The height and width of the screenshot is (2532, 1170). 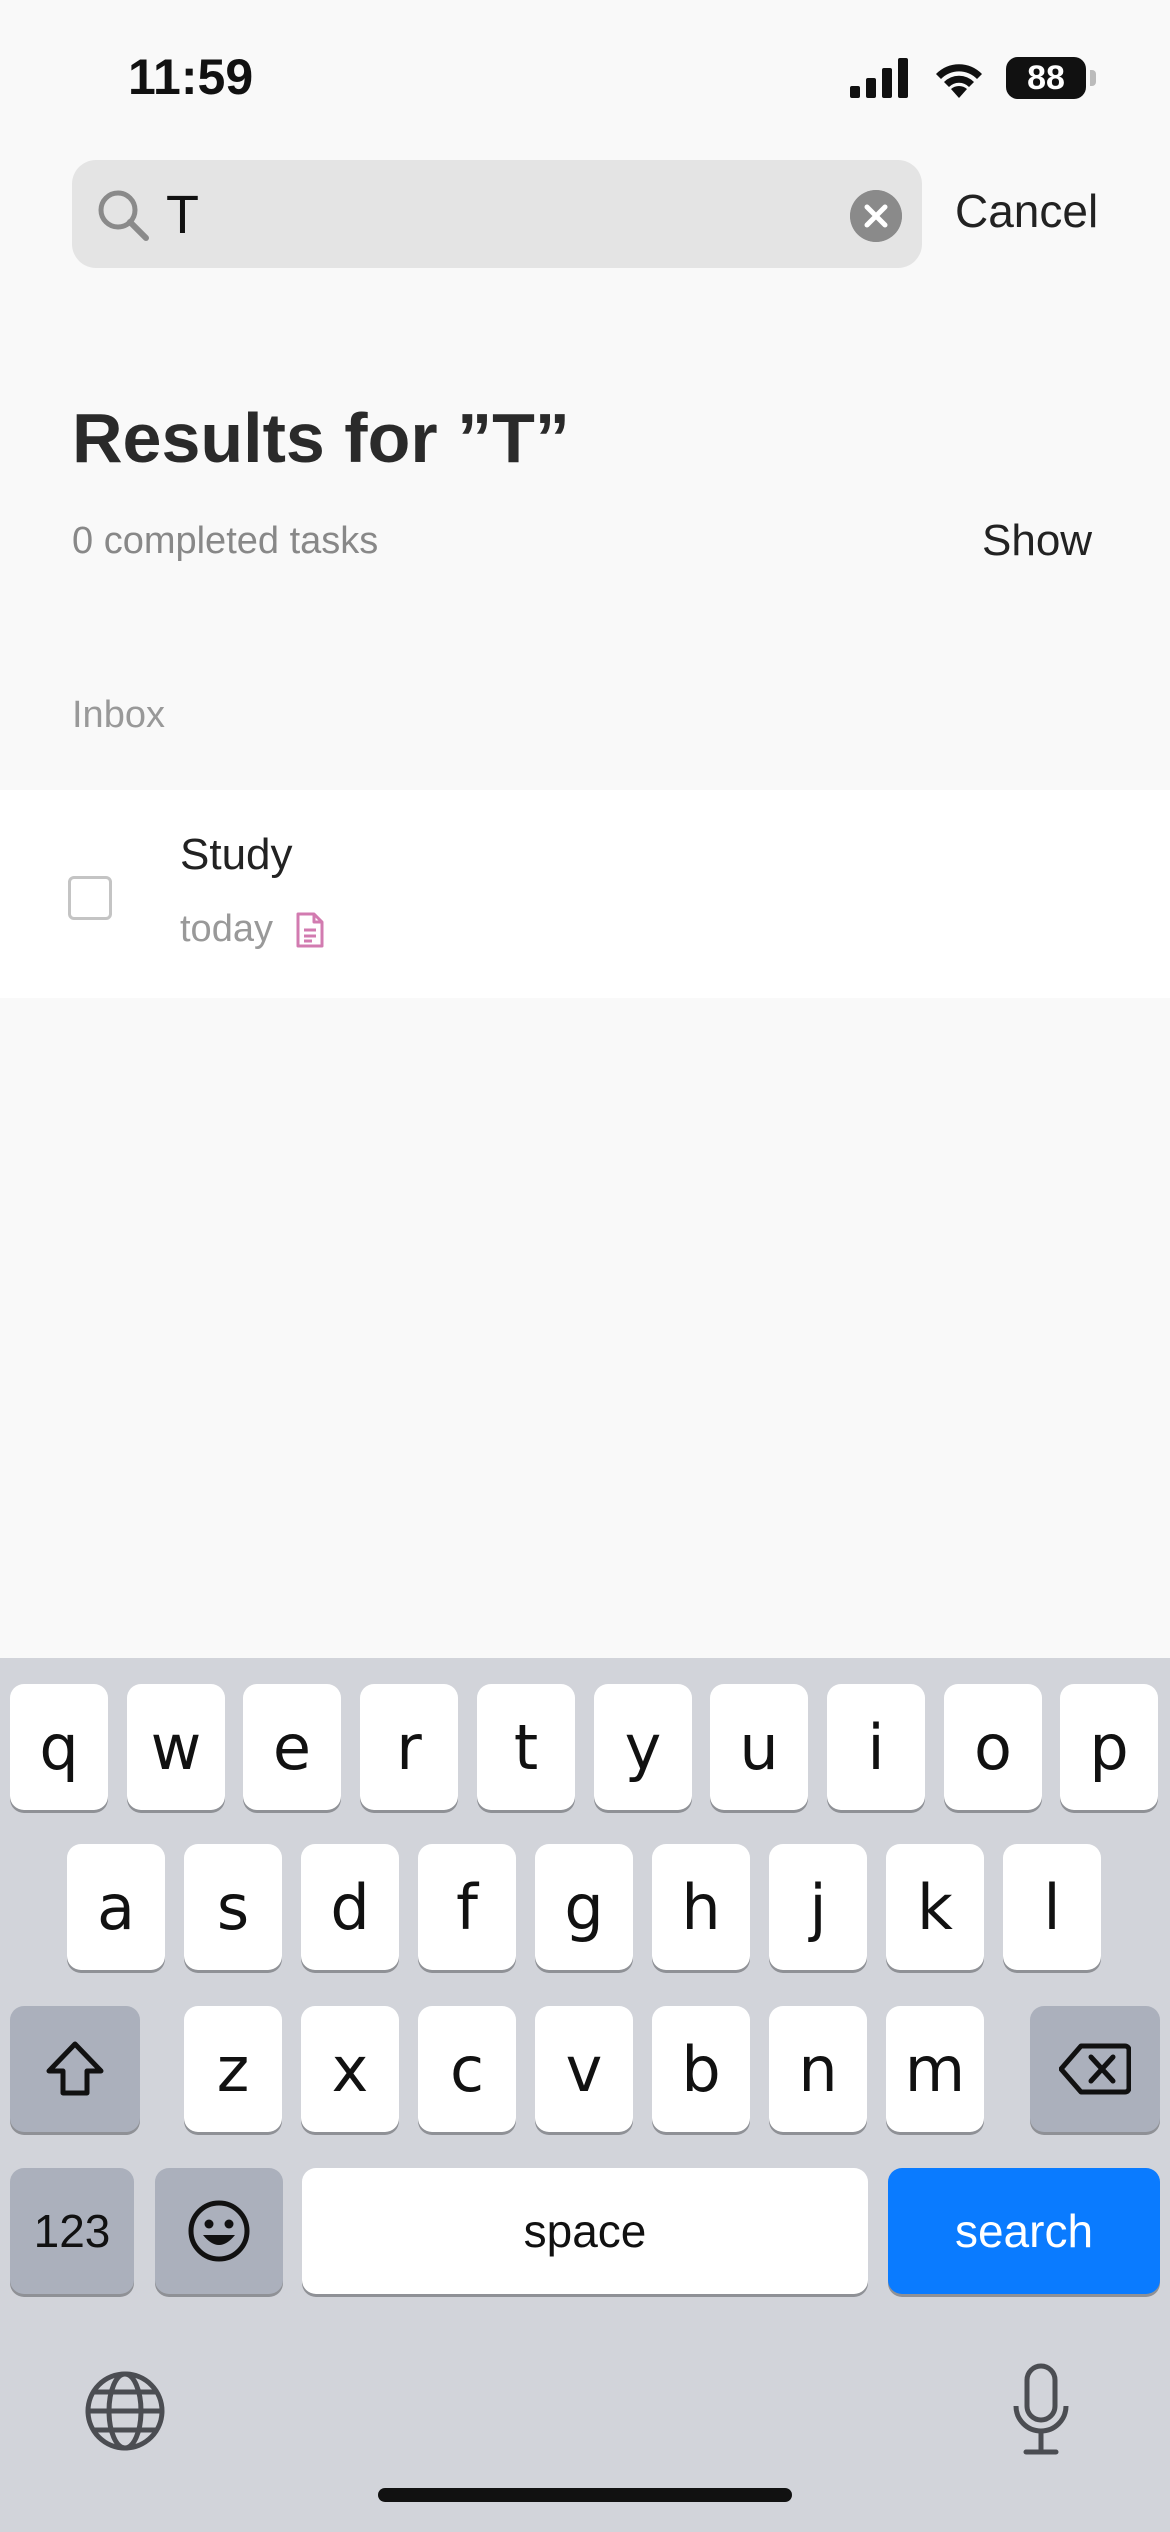 I want to click on status-icons: 88, so click(x=973, y=78).